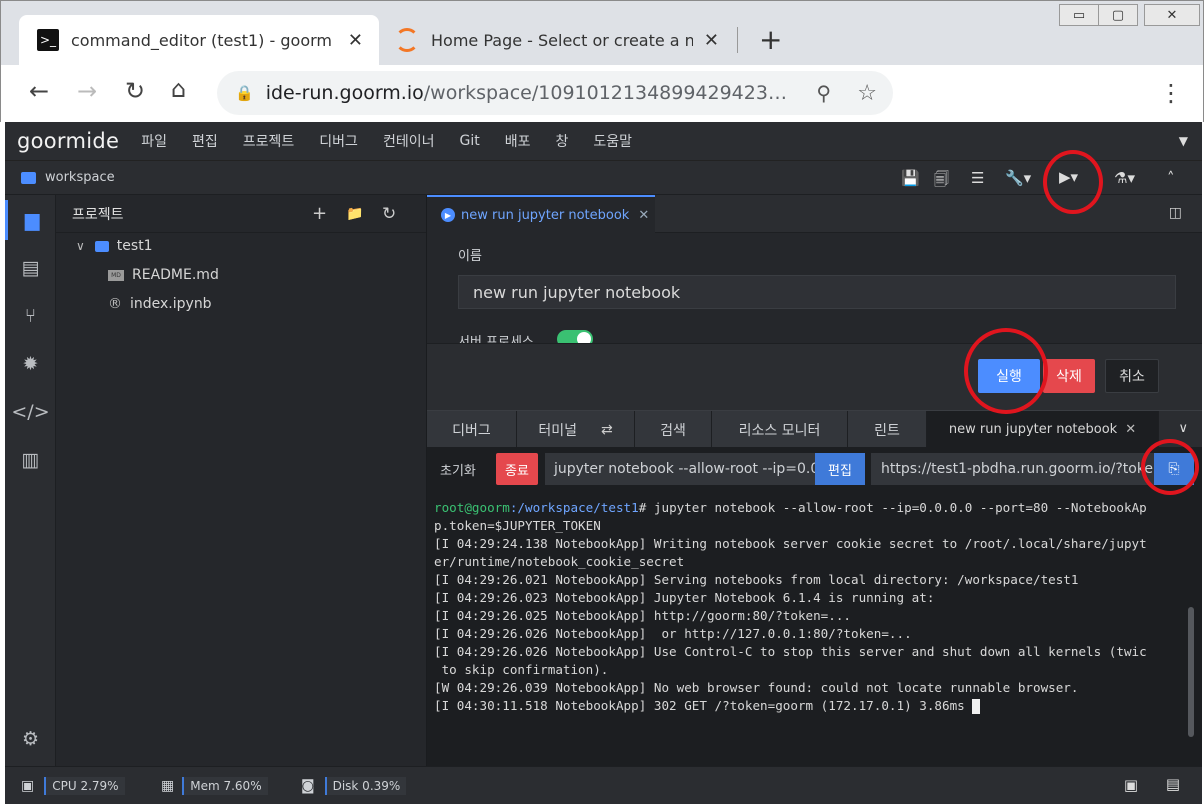  What do you see at coordinates (561, 141) in the screenshot?
I see `menu-window: 창` at bounding box center [561, 141].